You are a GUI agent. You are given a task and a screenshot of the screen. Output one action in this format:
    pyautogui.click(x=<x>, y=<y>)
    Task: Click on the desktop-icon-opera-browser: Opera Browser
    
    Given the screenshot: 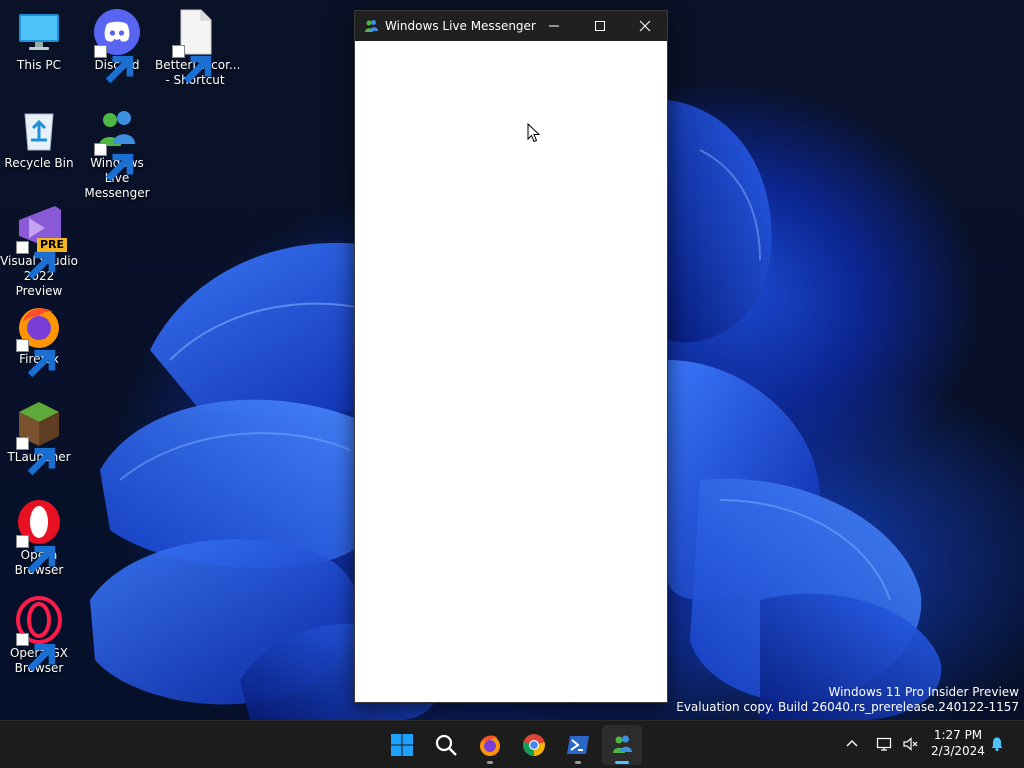 What is the action you would take?
    pyautogui.click(x=39, y=538)
    